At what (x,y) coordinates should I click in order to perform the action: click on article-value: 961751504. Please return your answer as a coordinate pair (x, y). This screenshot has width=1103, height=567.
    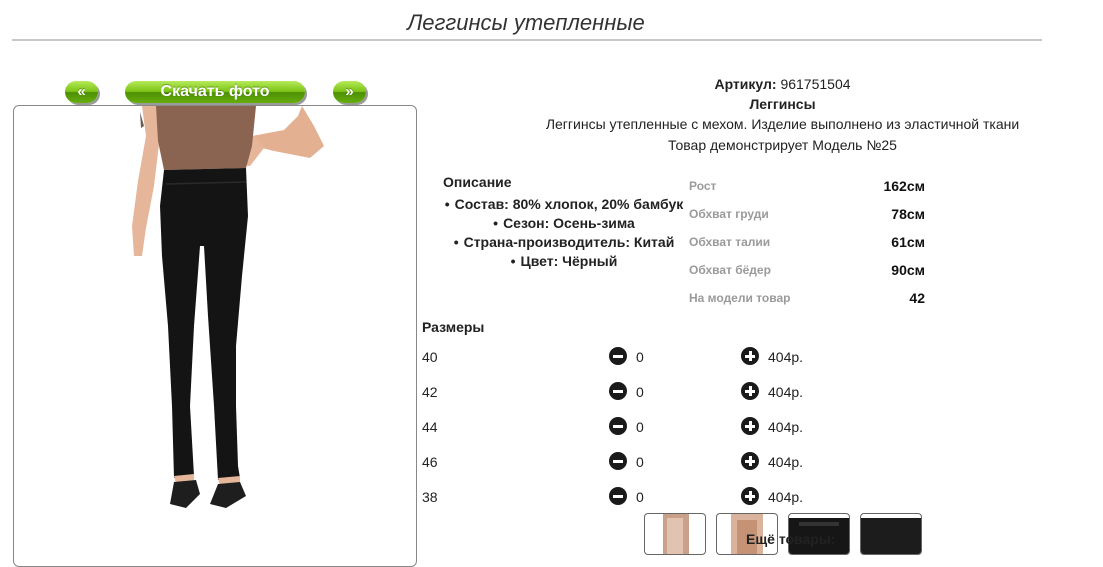
    Looking at the image, I should click on (815, 84).